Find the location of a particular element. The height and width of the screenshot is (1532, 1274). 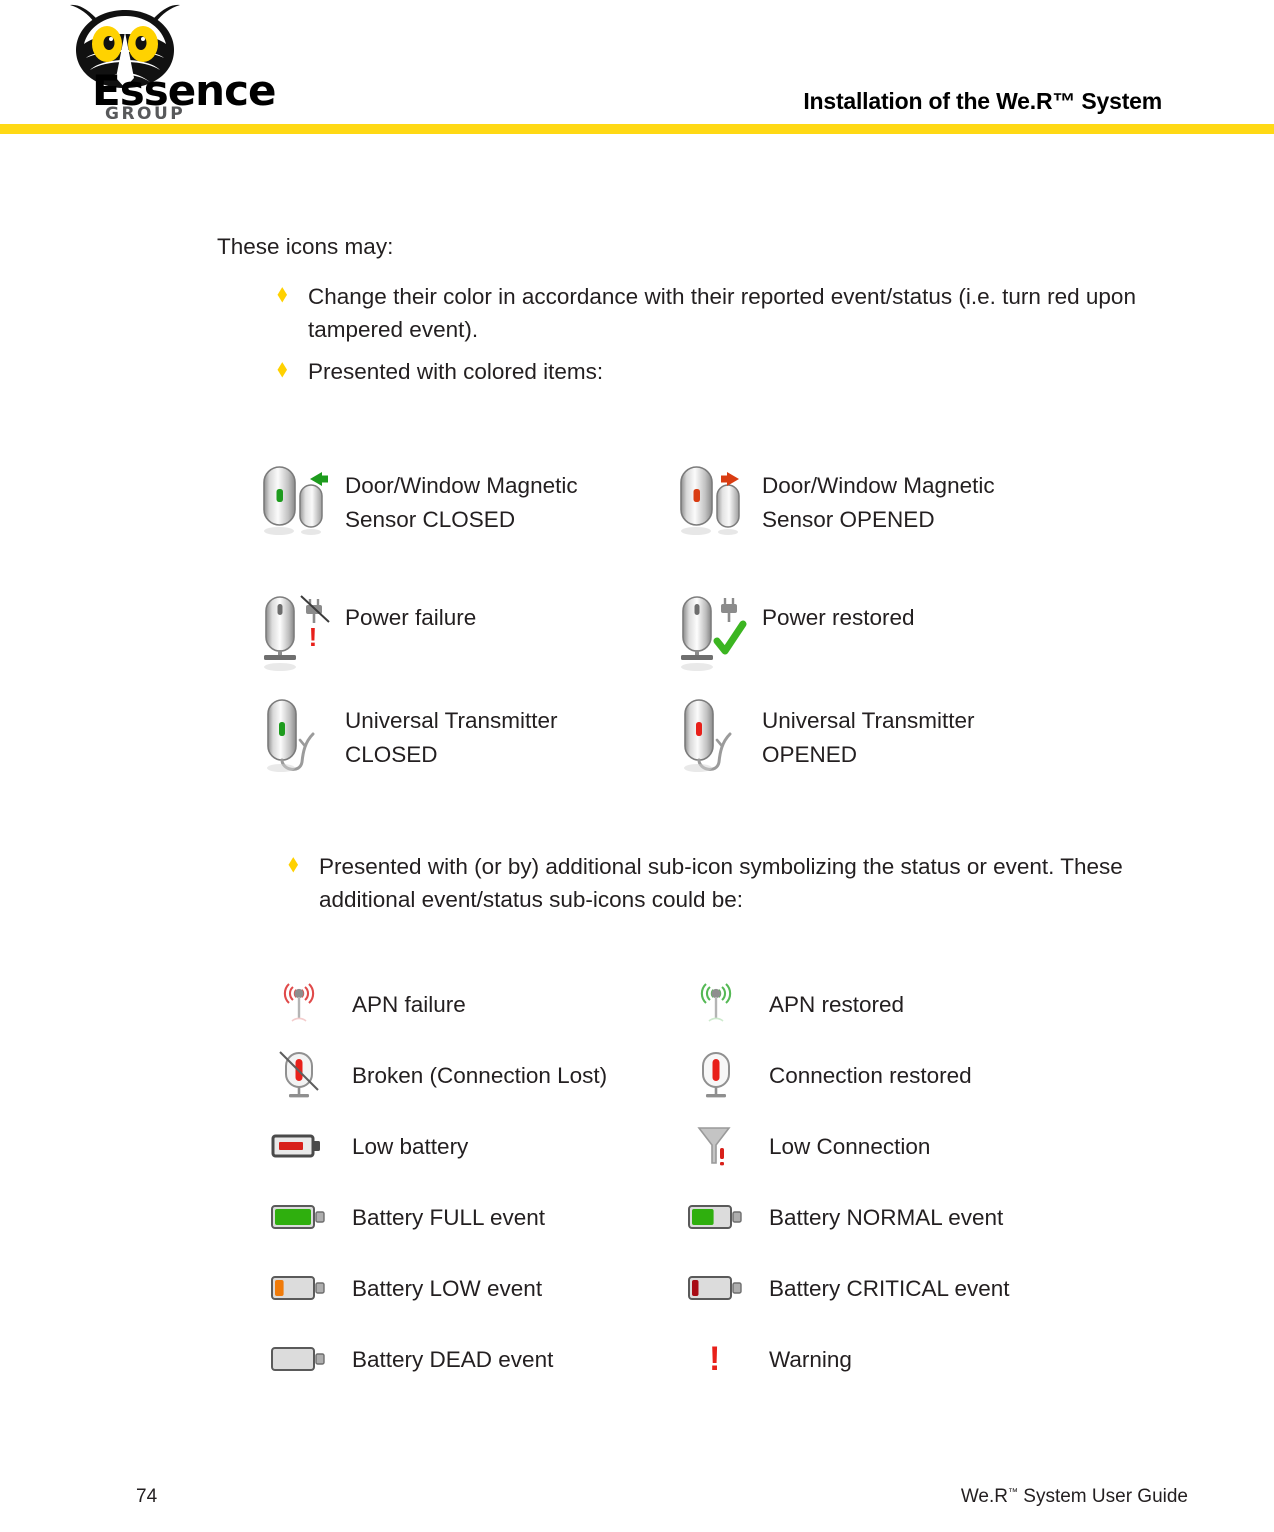

device-row-power: ! Power failure Power restored is located at coordinates (637, 636).